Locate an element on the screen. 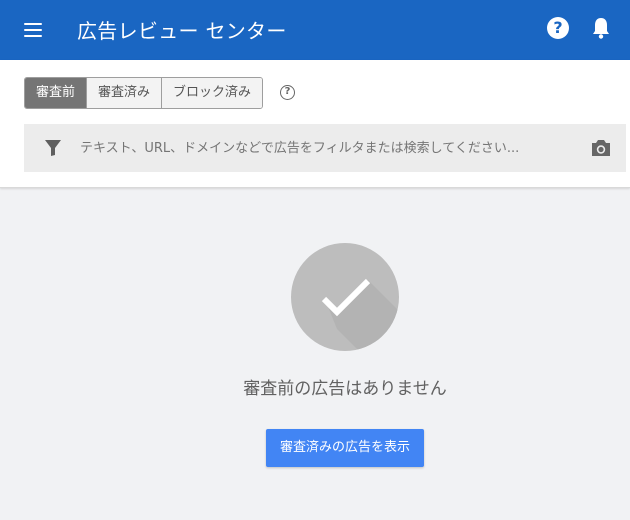 Image resolution: width=630 pixels, height=520 pixels. bell-icon is located at coordinates (601, 28).